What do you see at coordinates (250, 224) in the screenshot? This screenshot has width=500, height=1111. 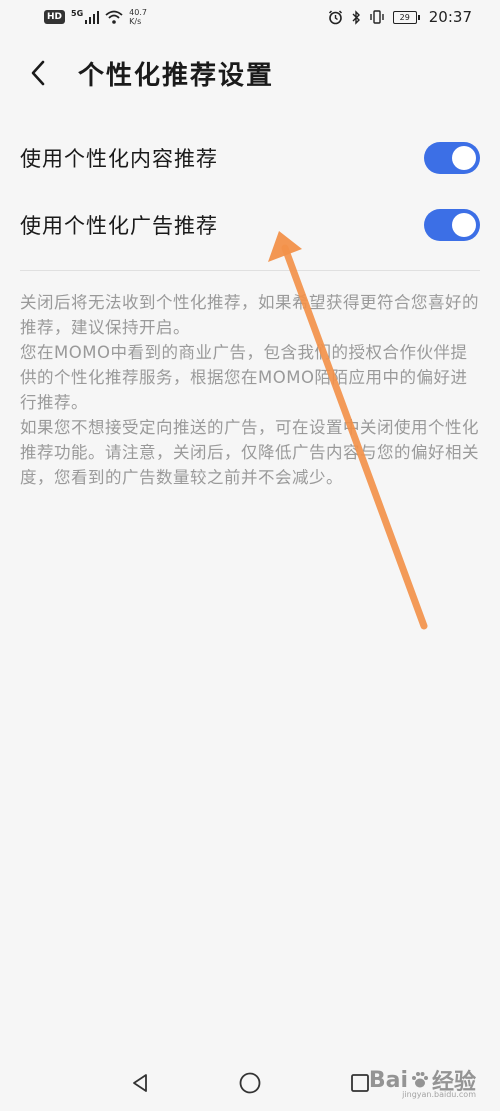 I see `setting-row-ad-recommend: 使用个性化广告推荐` at bounding box center [250, 224].